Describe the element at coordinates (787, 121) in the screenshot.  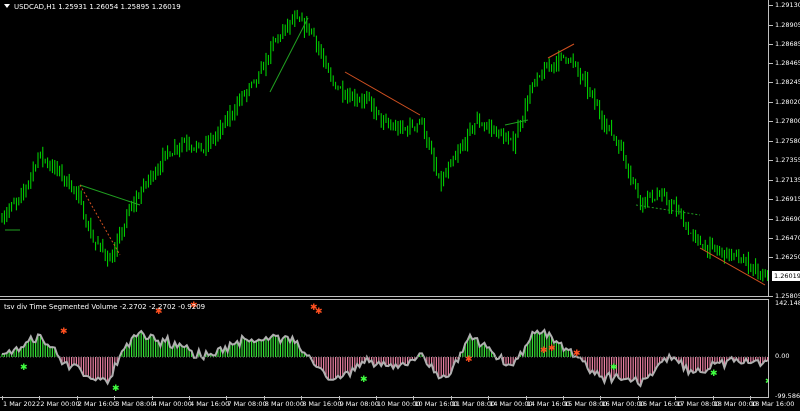
I see `price-axis-label: 1.27800` at that location.